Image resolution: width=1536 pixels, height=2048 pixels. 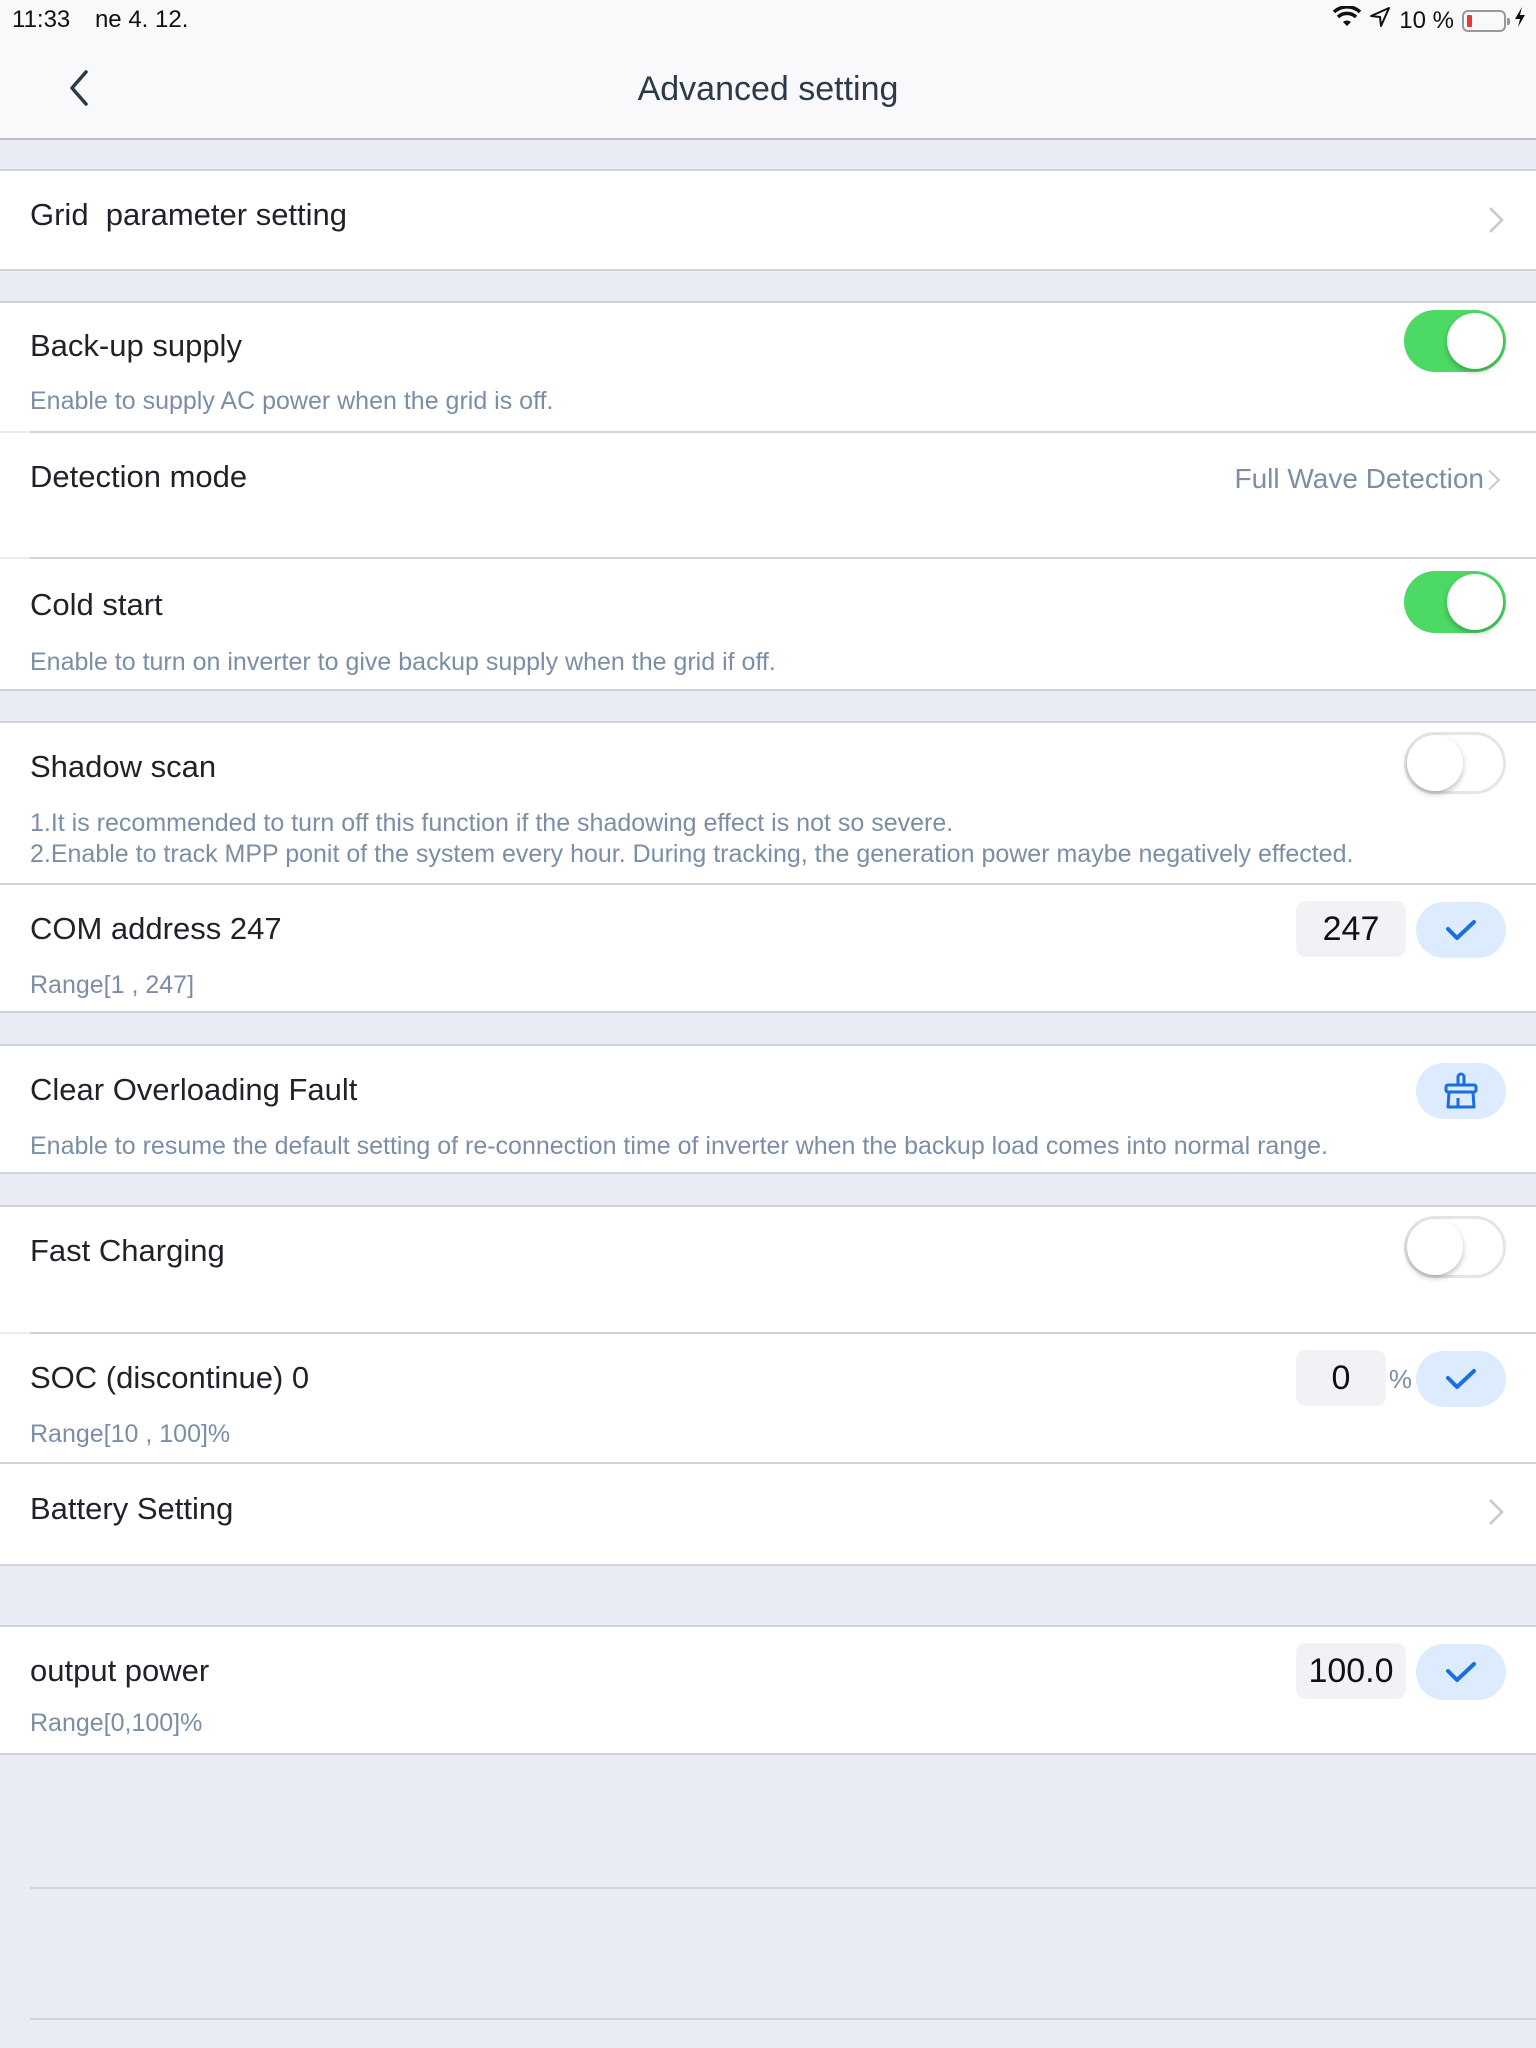 I want to click on cold-start-label: Cold start, so click(x=96, y=604).